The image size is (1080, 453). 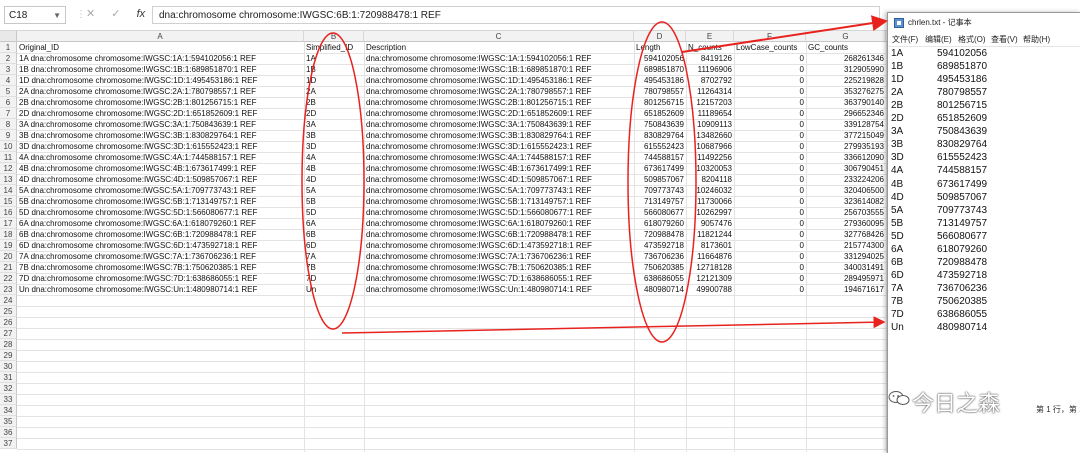 What do you see at coordinates (662, 182) in the screenshot?
I see `annotation-ellipse-length` at bounding box center [662, 182].